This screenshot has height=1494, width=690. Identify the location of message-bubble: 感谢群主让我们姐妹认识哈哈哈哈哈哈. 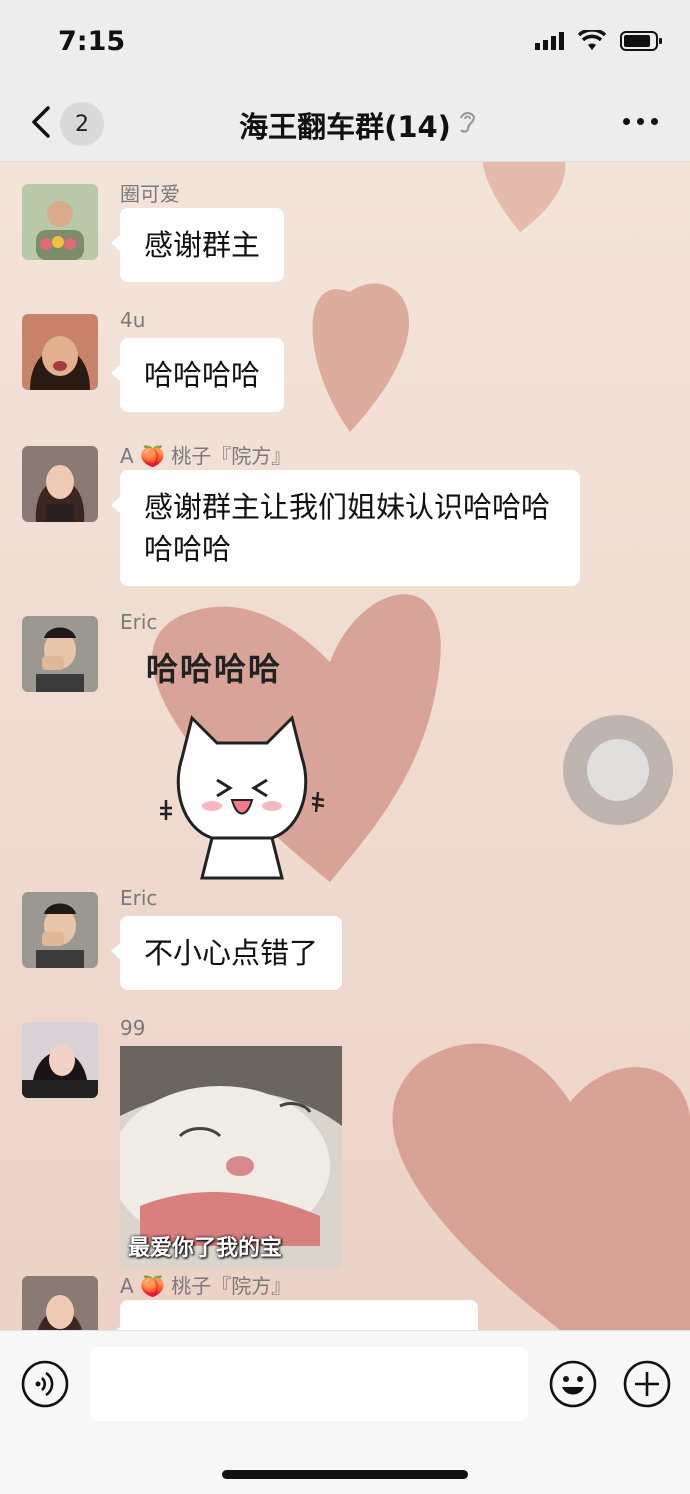
(345, 528).